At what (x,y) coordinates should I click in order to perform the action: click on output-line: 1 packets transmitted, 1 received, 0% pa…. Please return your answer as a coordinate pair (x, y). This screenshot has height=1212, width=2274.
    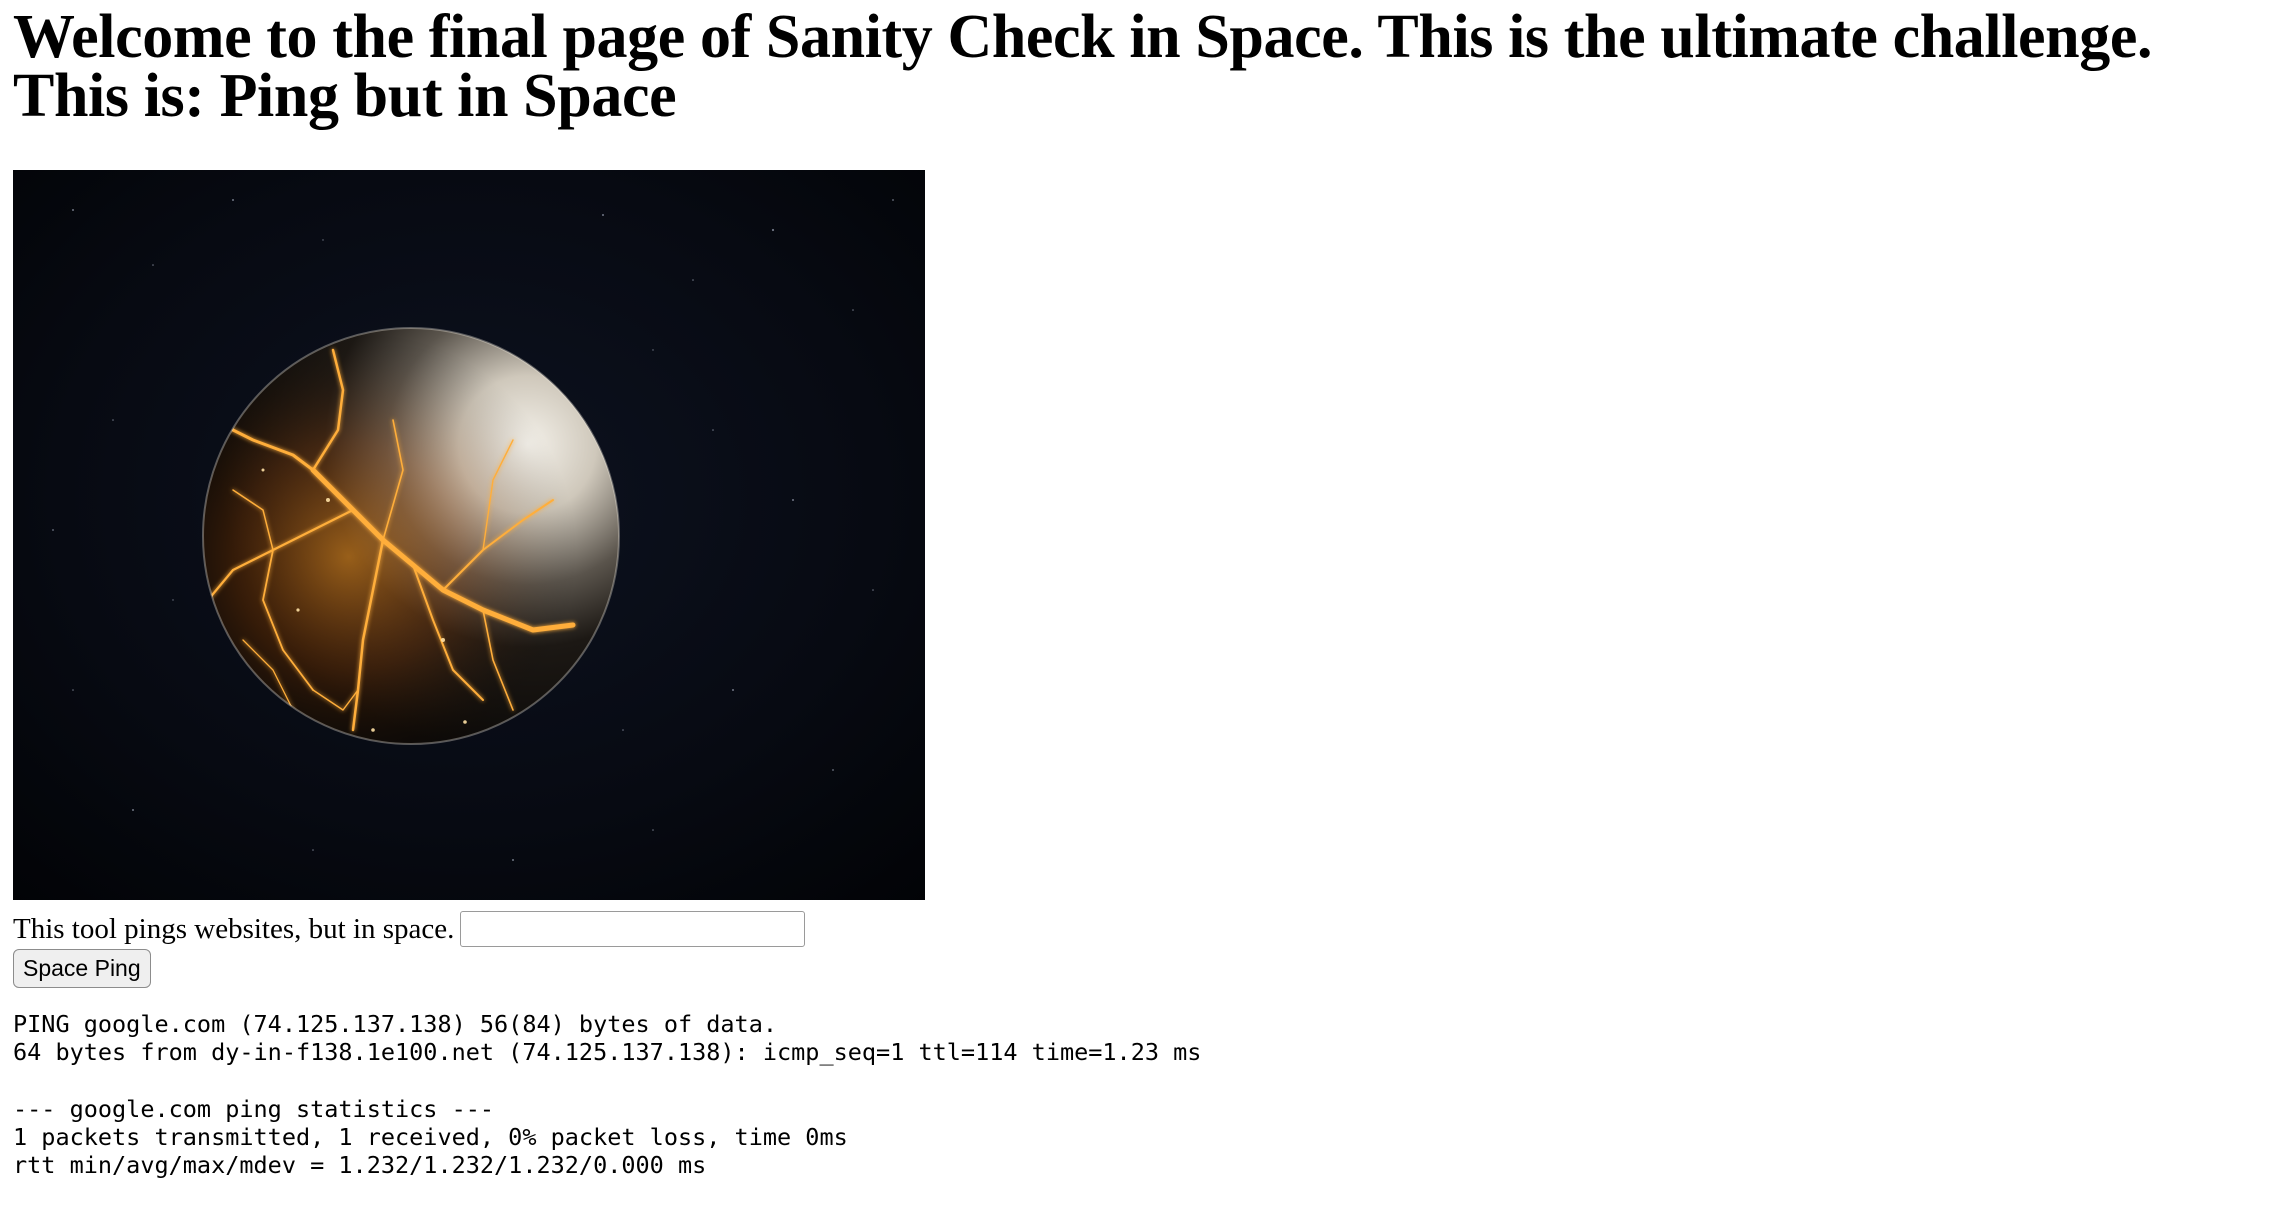
    Looking at the image, I should click on (430, 1136).